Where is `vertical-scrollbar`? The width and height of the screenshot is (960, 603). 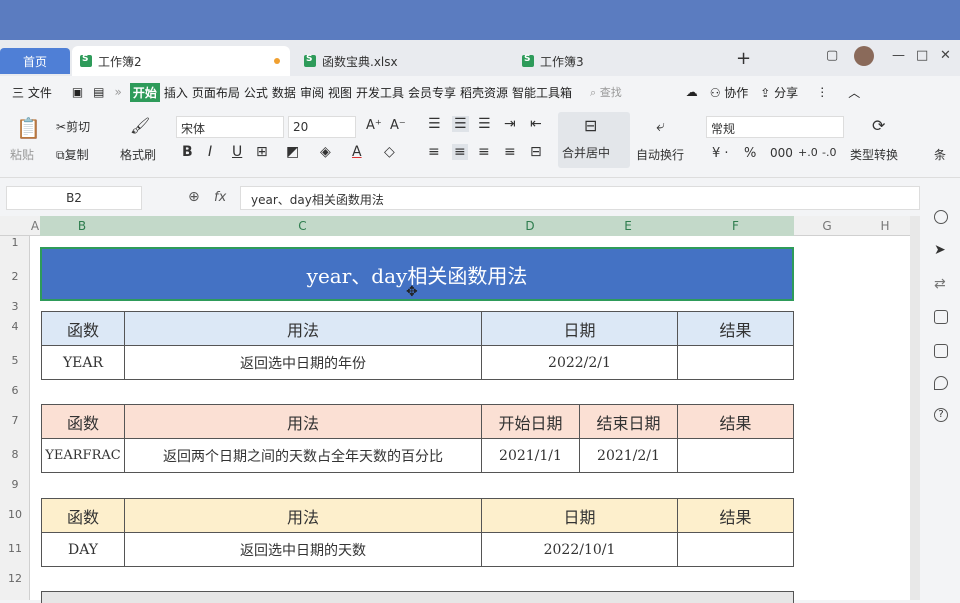
vertical-scrollbar is located at coordinates (915, 408).